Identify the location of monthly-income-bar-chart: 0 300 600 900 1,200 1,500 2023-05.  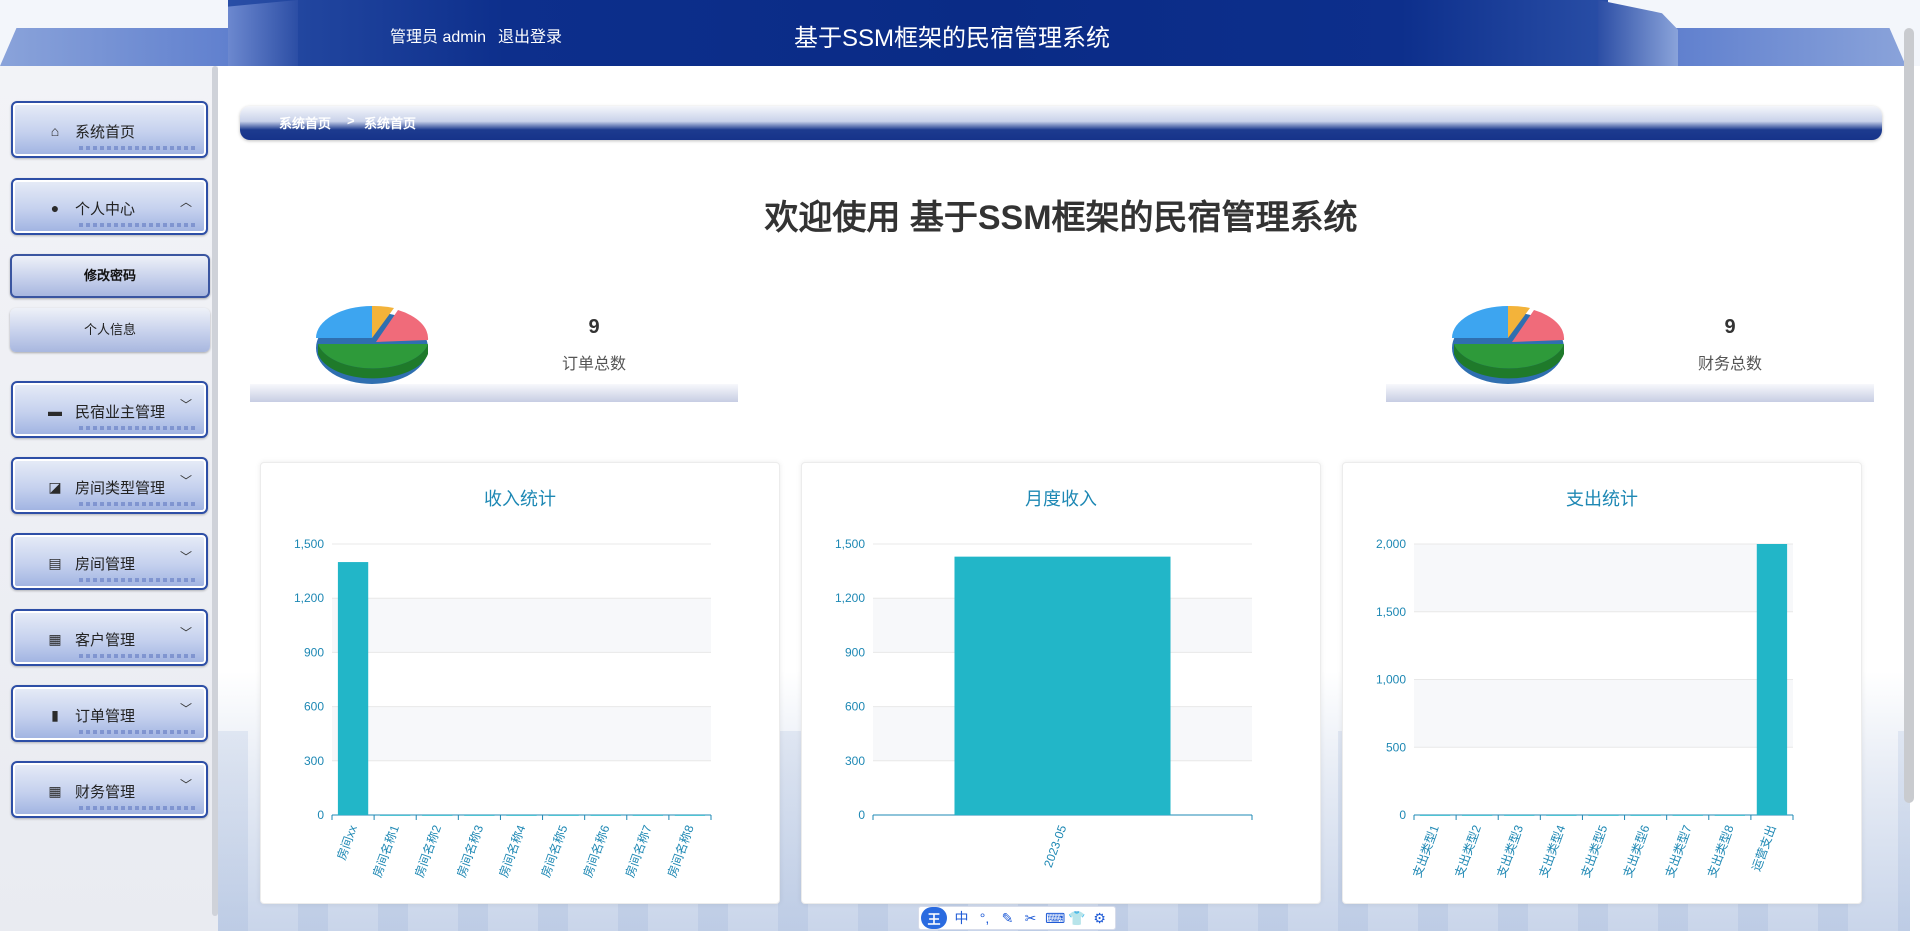
(1044, 703).